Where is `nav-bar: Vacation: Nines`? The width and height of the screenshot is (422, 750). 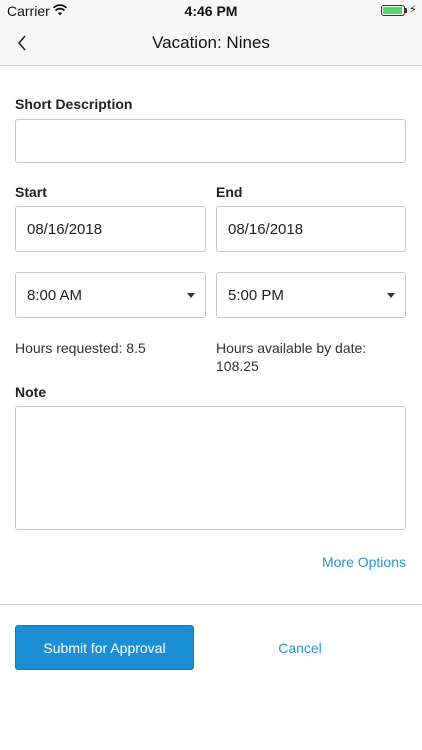 nav-bar: Vacation: Nines is located at coordinates (211, 44).